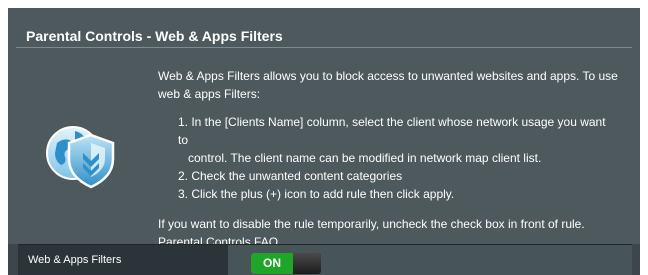 The height and width of the screenshot is (275, 648). What do you see at coordinates (123, 260) in the screenshot?
I see `filter-label-cell: Web & Apps Filters` at bounding box center [123, 260].